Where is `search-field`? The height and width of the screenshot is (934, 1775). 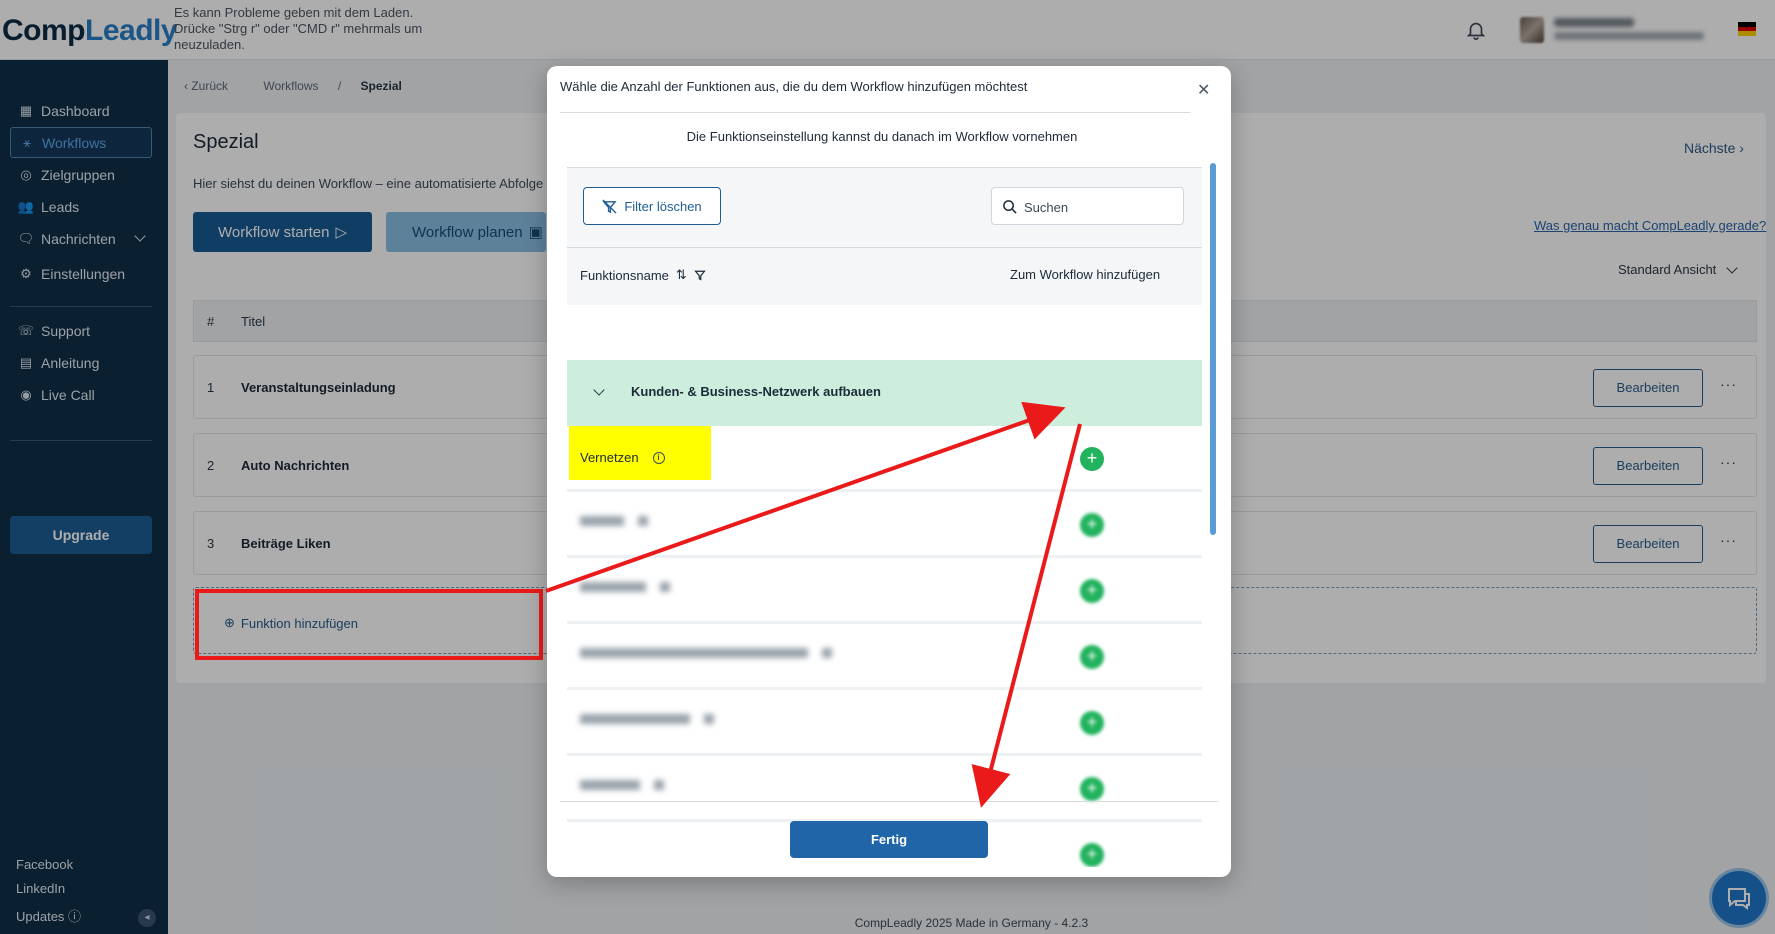
search-field is located at coordinates (1087, 206).